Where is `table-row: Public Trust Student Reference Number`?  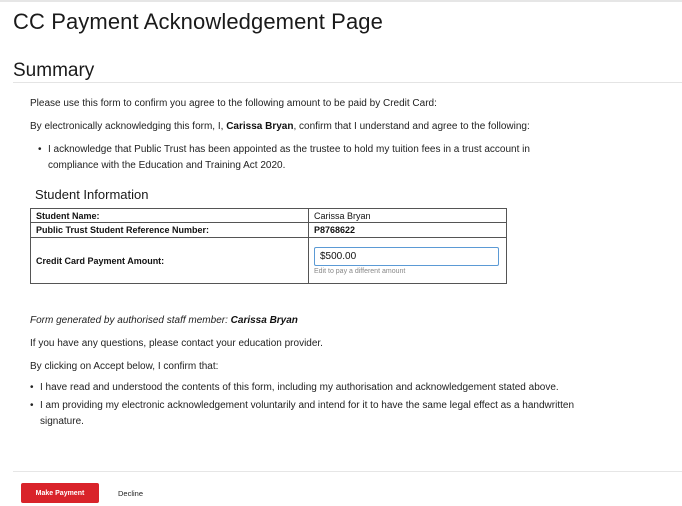 table-row: Public Trust Student Reference Number is located at coordinates (268, 230).